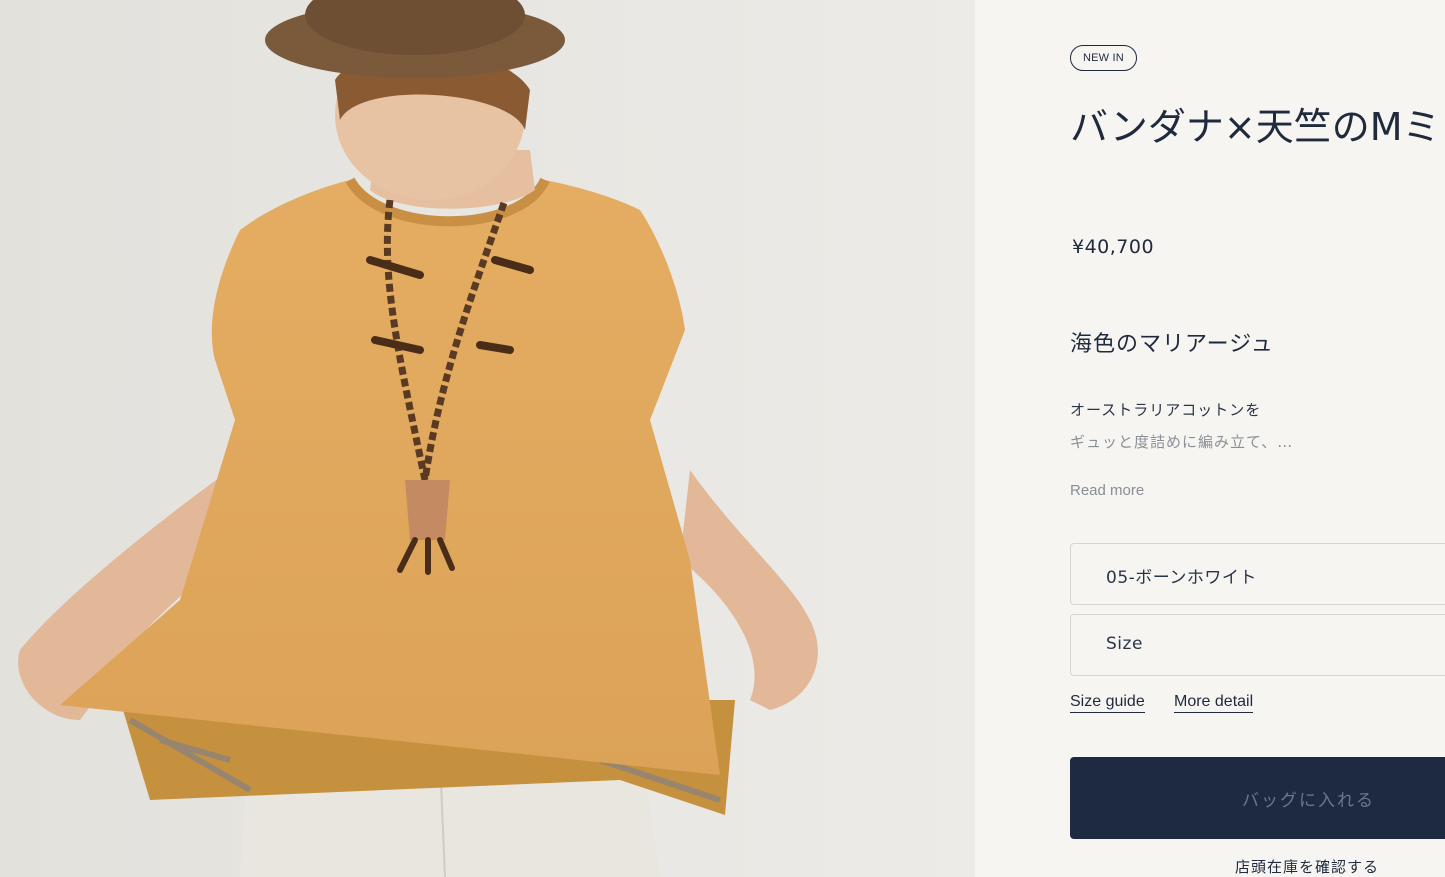 This screenshot has width=1445, height=877. I want to click on color-select-value: 05-ボーンホワイト, so click(1181, 578).